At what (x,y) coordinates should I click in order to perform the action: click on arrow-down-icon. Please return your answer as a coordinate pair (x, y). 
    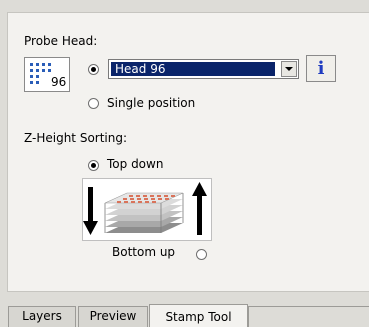
    Looking at the image, I should click on (90, 211).